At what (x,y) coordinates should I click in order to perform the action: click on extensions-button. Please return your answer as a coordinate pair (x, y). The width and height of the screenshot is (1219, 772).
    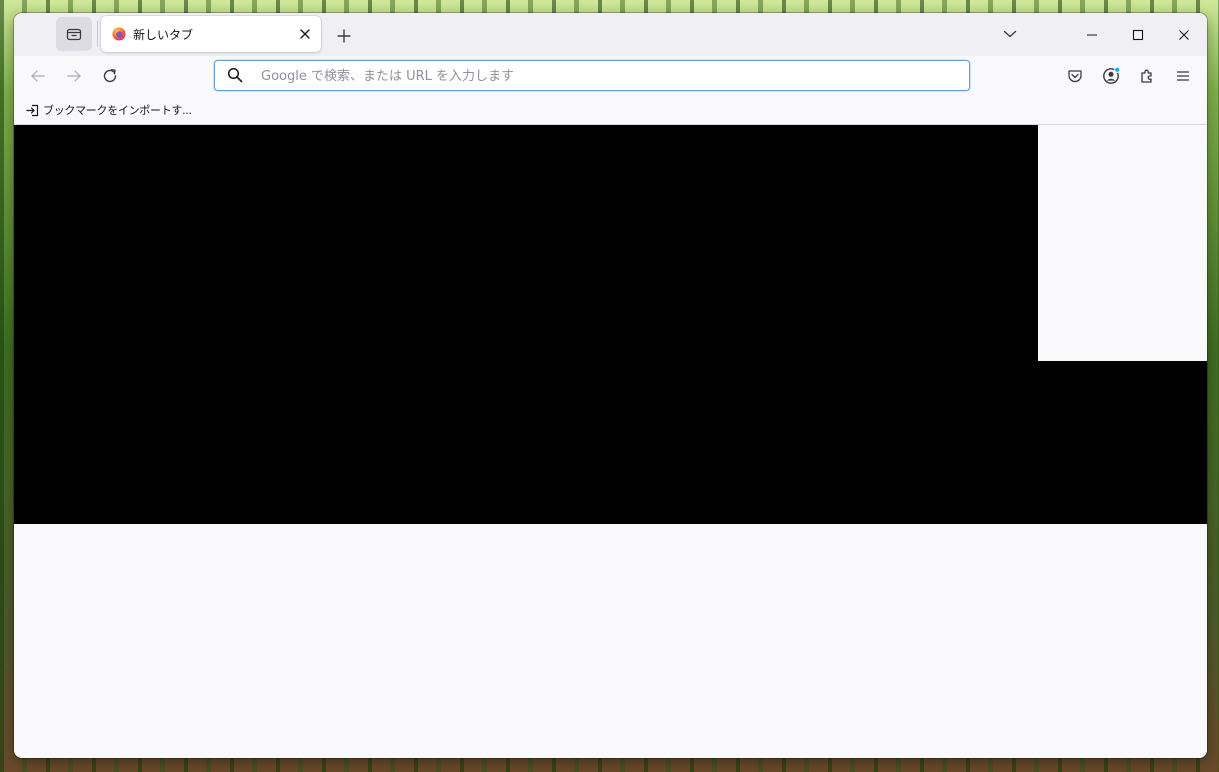
    Looking at the image, I should click on (1147, 76).